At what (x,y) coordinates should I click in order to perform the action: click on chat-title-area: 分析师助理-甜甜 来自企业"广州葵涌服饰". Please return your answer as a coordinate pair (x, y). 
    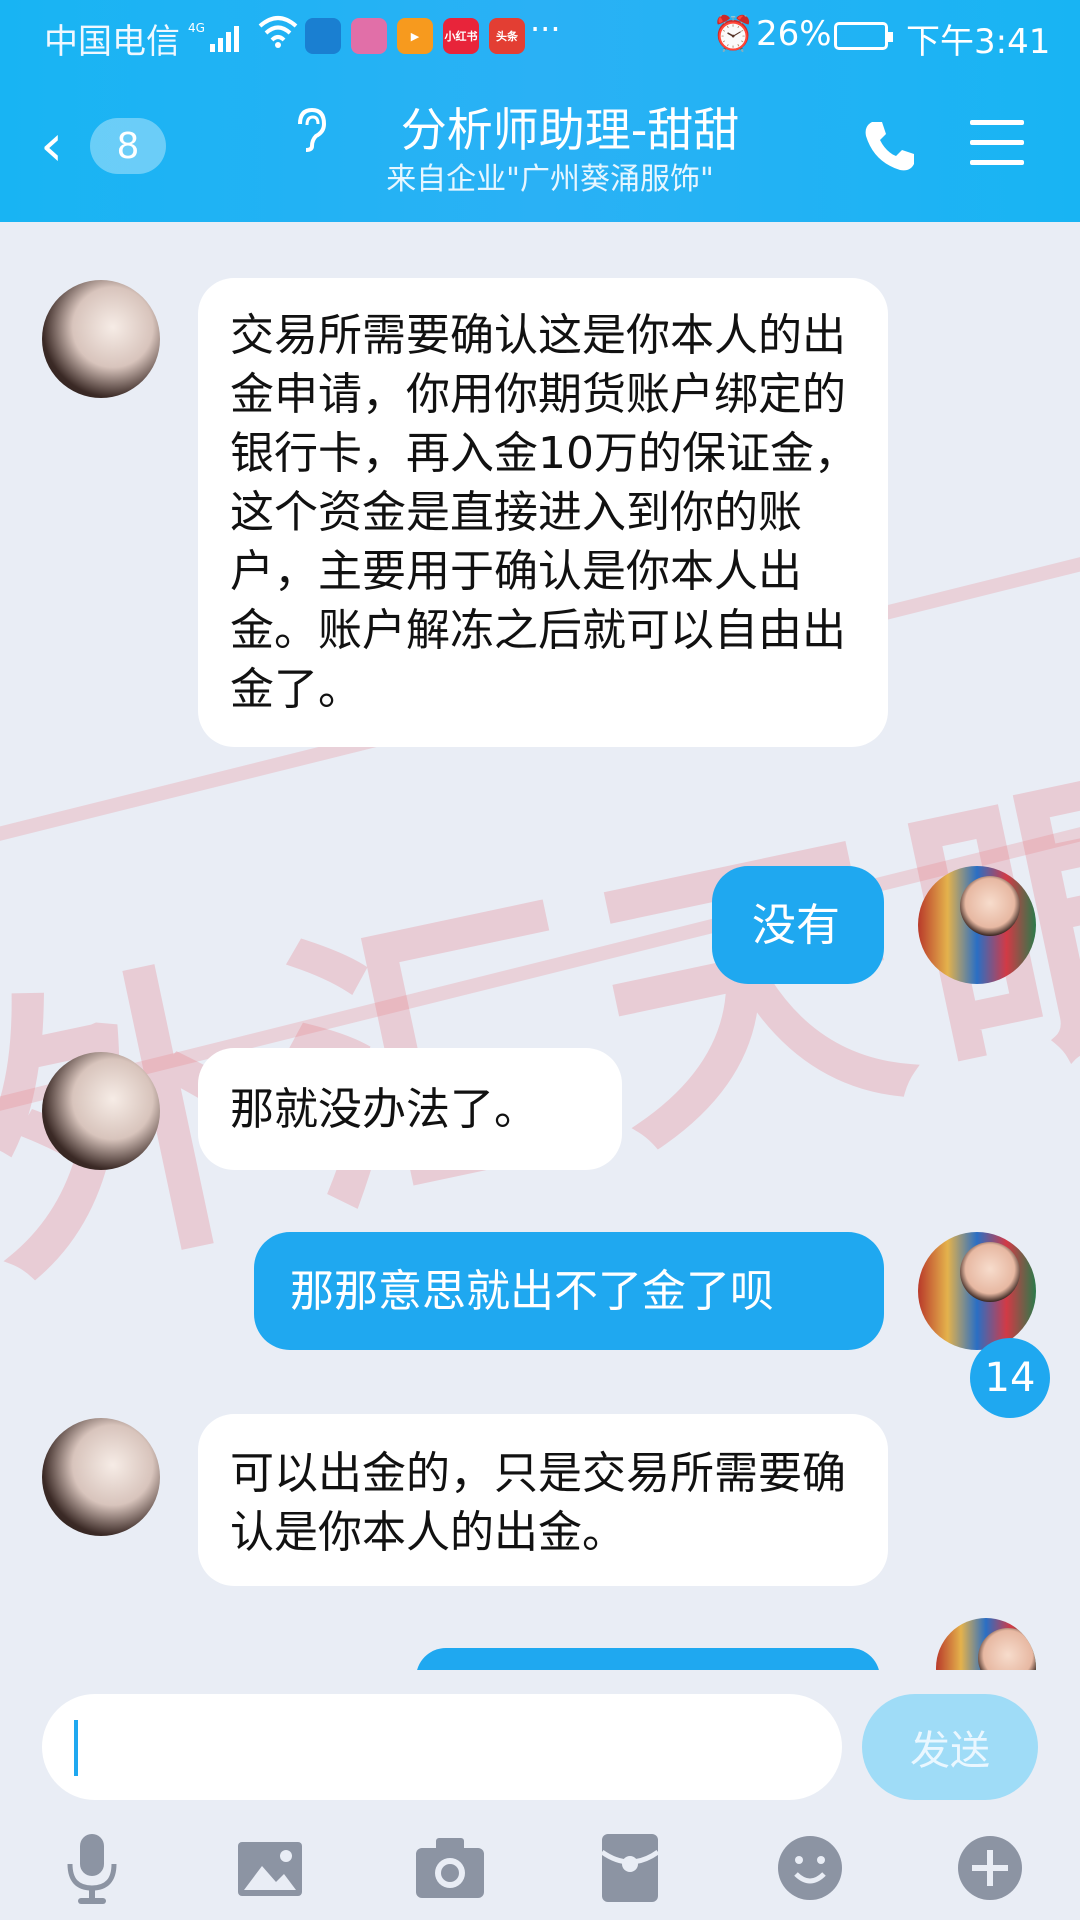
    Looking at the image, I should click on (550, 150).